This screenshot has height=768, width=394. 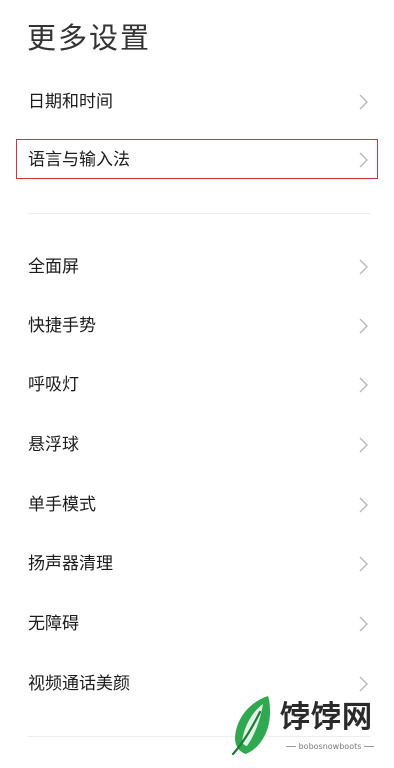 I want to click on settings-item-label: 单手模式, so click(x=62, y=505).